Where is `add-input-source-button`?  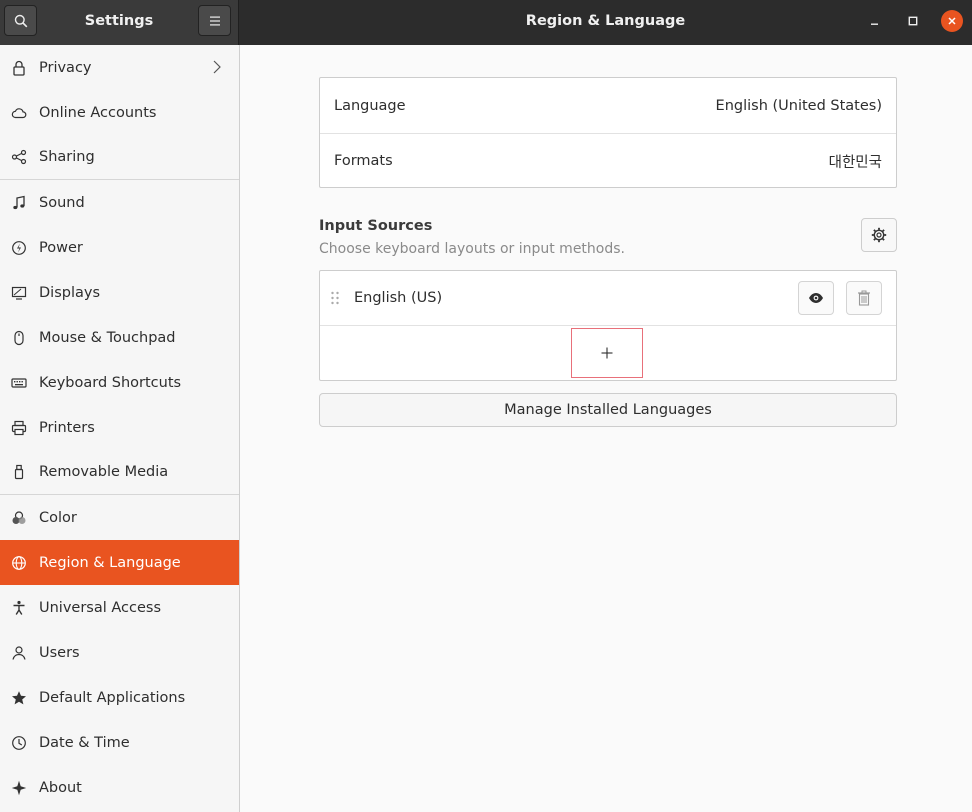 add-input-source-button is located at coordinates (607, 353).